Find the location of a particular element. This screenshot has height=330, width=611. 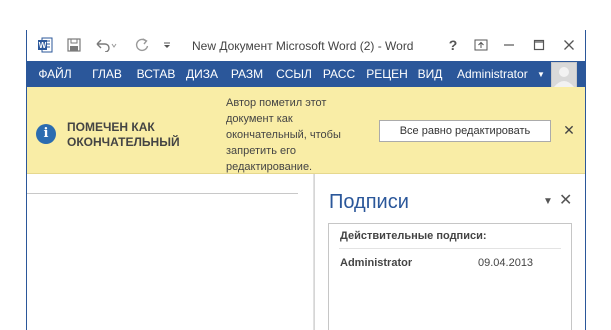

tab-home: ГЛАВ is located at coordinates (107, 74).